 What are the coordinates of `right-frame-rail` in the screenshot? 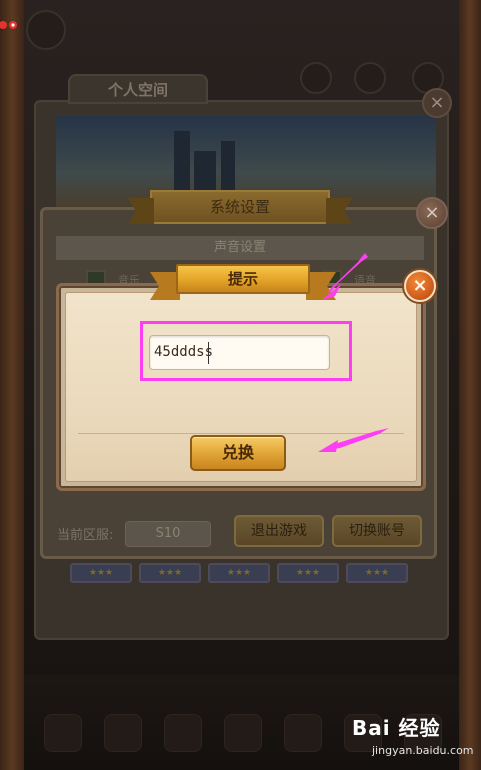 It's located at (470, 385).